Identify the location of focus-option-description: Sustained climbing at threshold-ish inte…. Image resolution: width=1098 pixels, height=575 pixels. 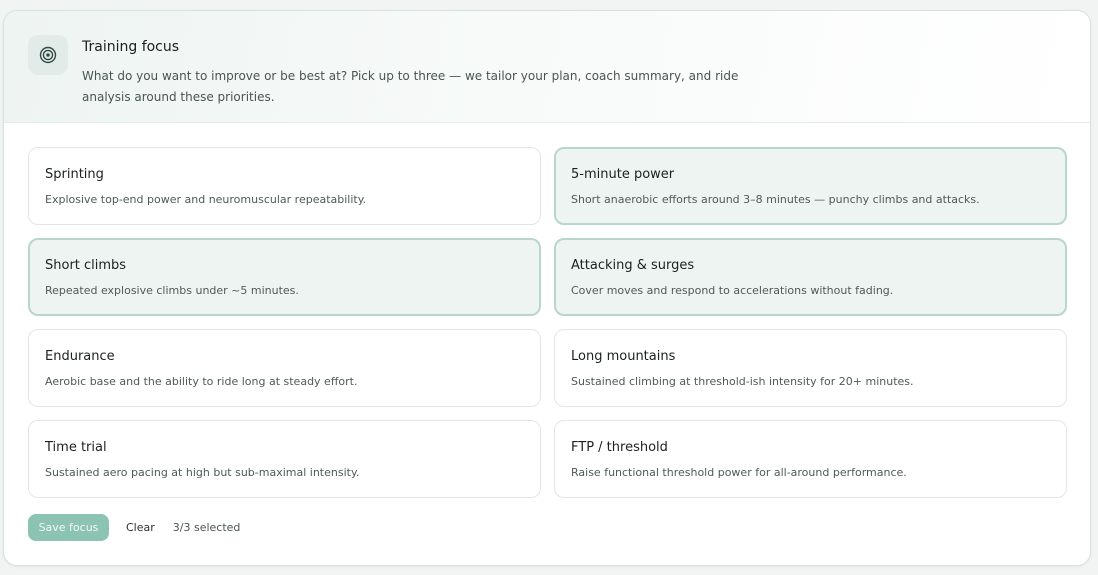
(742, 381).